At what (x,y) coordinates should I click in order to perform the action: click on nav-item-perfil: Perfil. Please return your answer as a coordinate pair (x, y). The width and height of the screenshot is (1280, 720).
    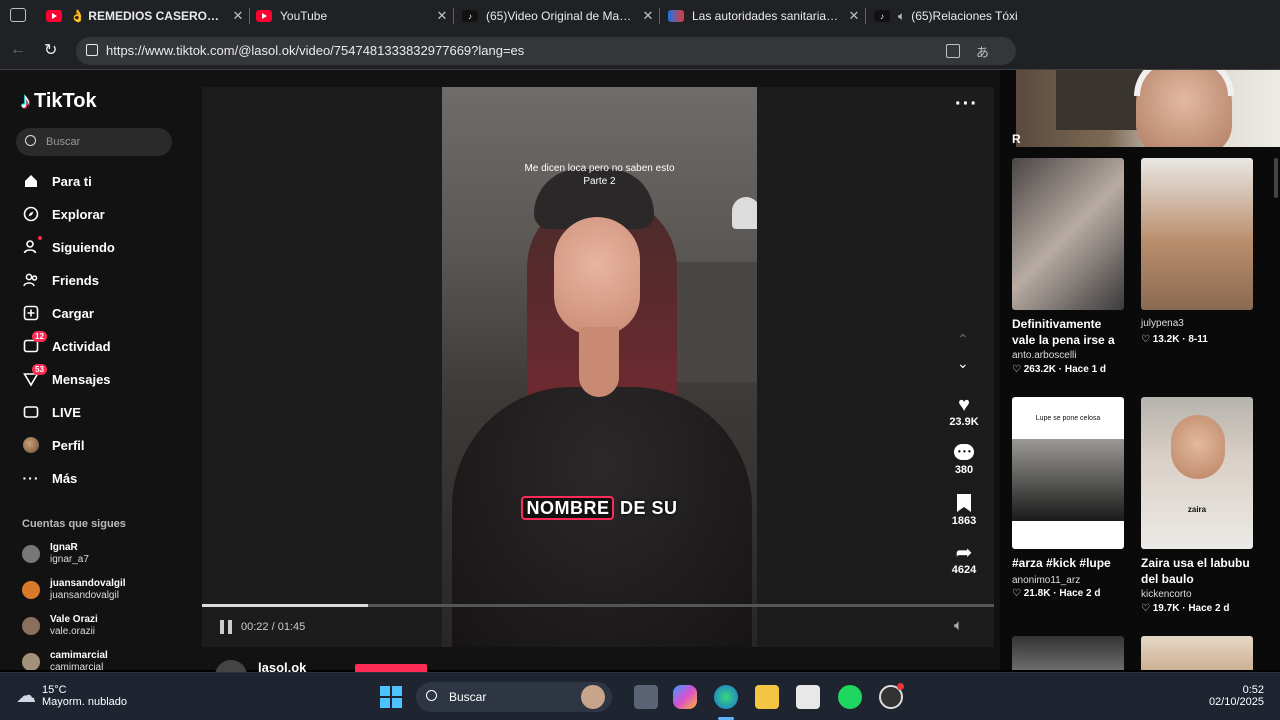
    Looking at the image, I should click on (53, 445).